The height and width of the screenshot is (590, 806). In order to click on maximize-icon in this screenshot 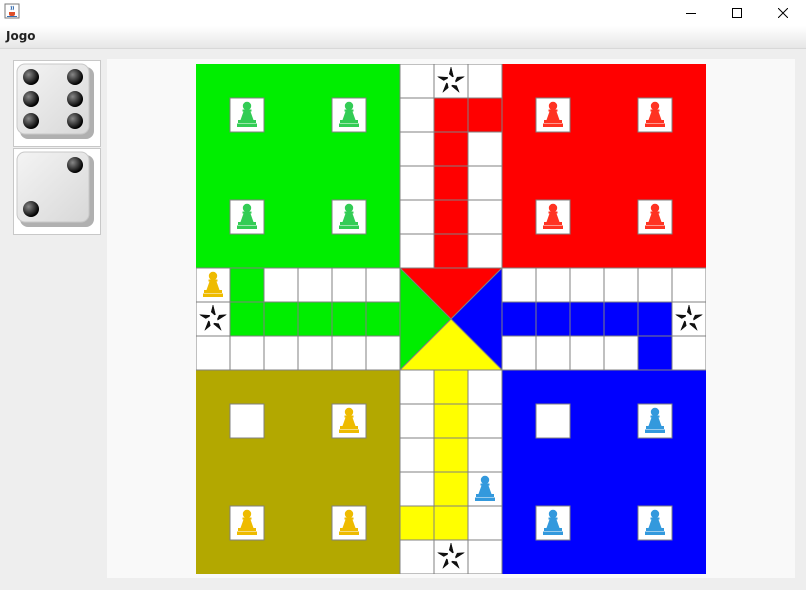, I will do `click(737, 13)`.